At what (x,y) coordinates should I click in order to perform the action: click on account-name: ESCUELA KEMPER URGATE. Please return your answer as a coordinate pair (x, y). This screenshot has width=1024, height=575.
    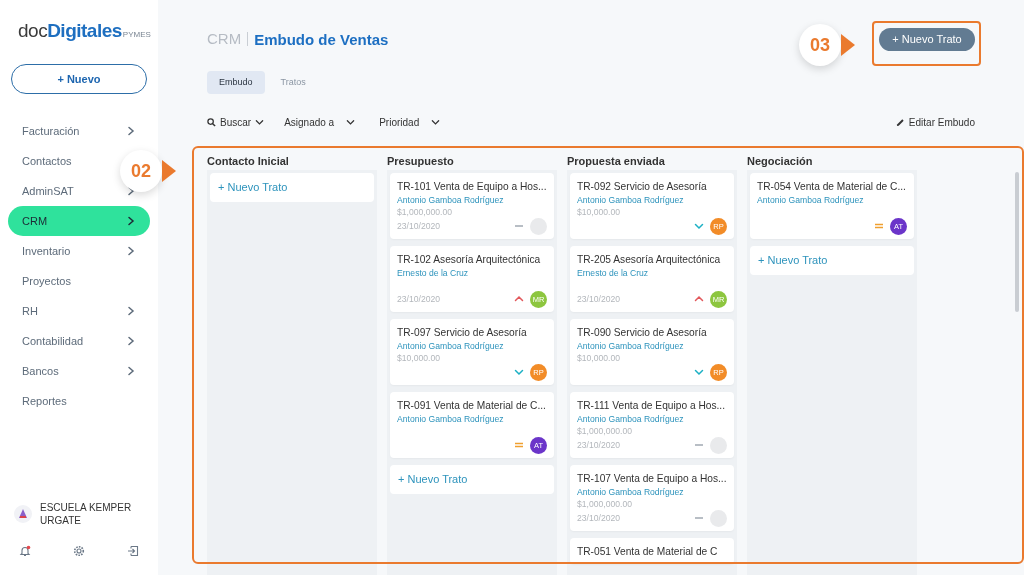
    Looking at the image, I should click on (86, 514).